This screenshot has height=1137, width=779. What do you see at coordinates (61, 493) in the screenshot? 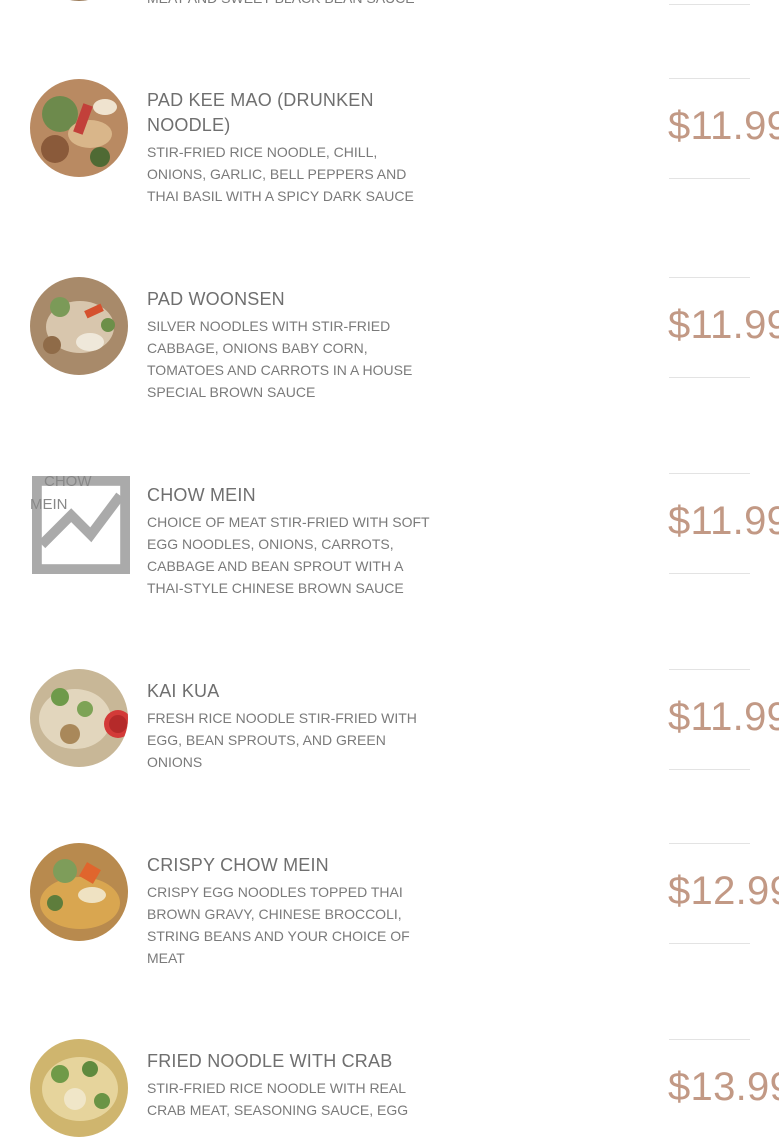
I see `image-alt-text: CHOW MEIN` at bounding box center [61, 493].